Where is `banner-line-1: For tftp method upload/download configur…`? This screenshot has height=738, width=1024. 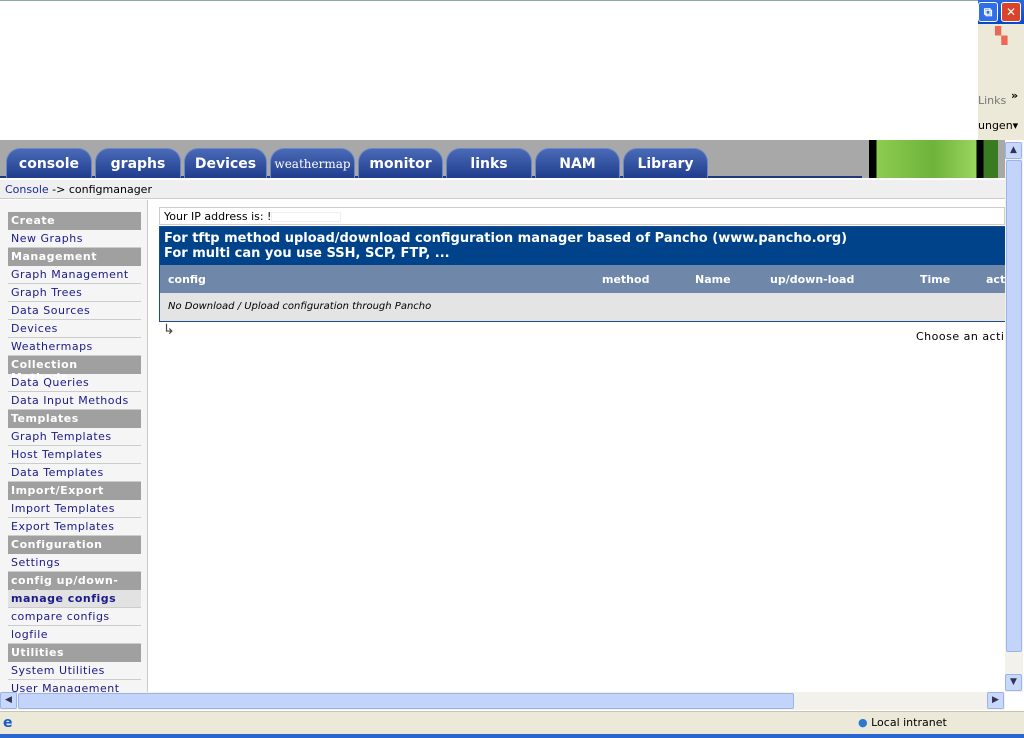 banner-line-1: For tftp method upload/download configur… is located at coordinates (506, 238).